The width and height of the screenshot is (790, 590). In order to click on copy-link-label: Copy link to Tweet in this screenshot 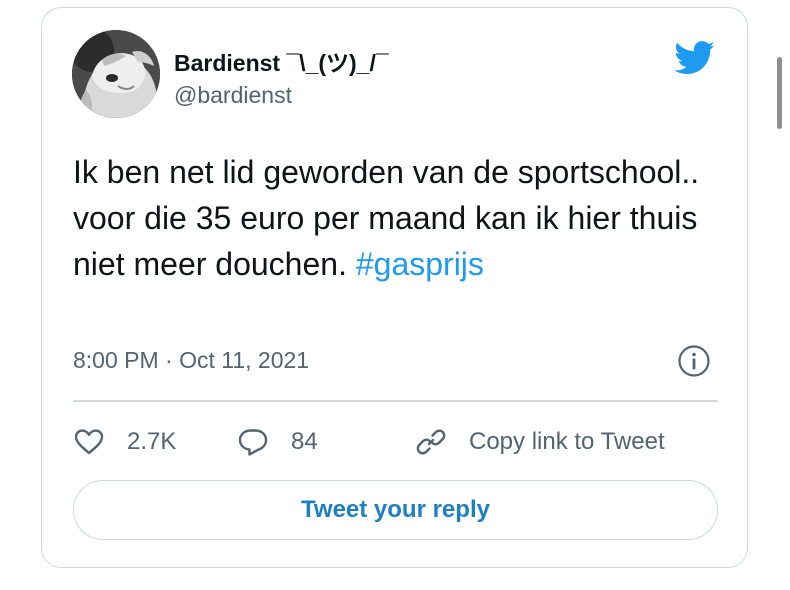, I will do `click(567, 441)`.